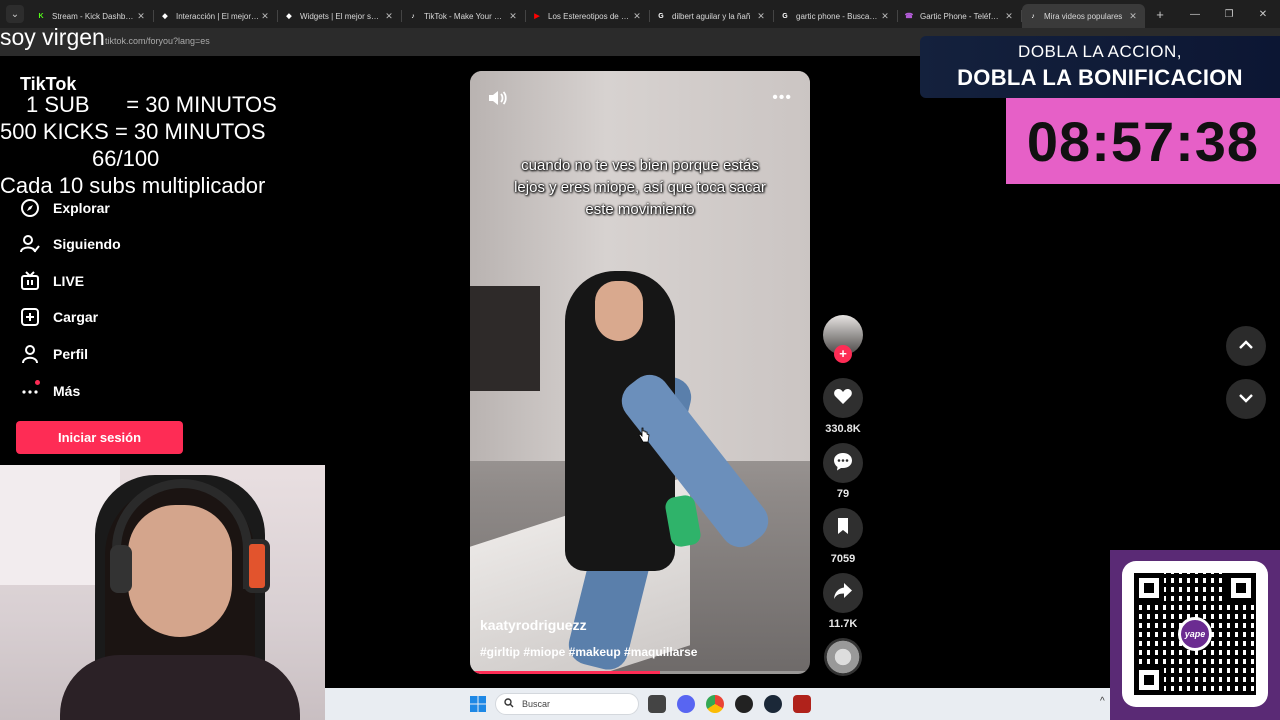 The image size is (1280, 720). Describe the element at coordinates (1195, 14) in the screenshot. I see `minimize-icon: —` at that location.